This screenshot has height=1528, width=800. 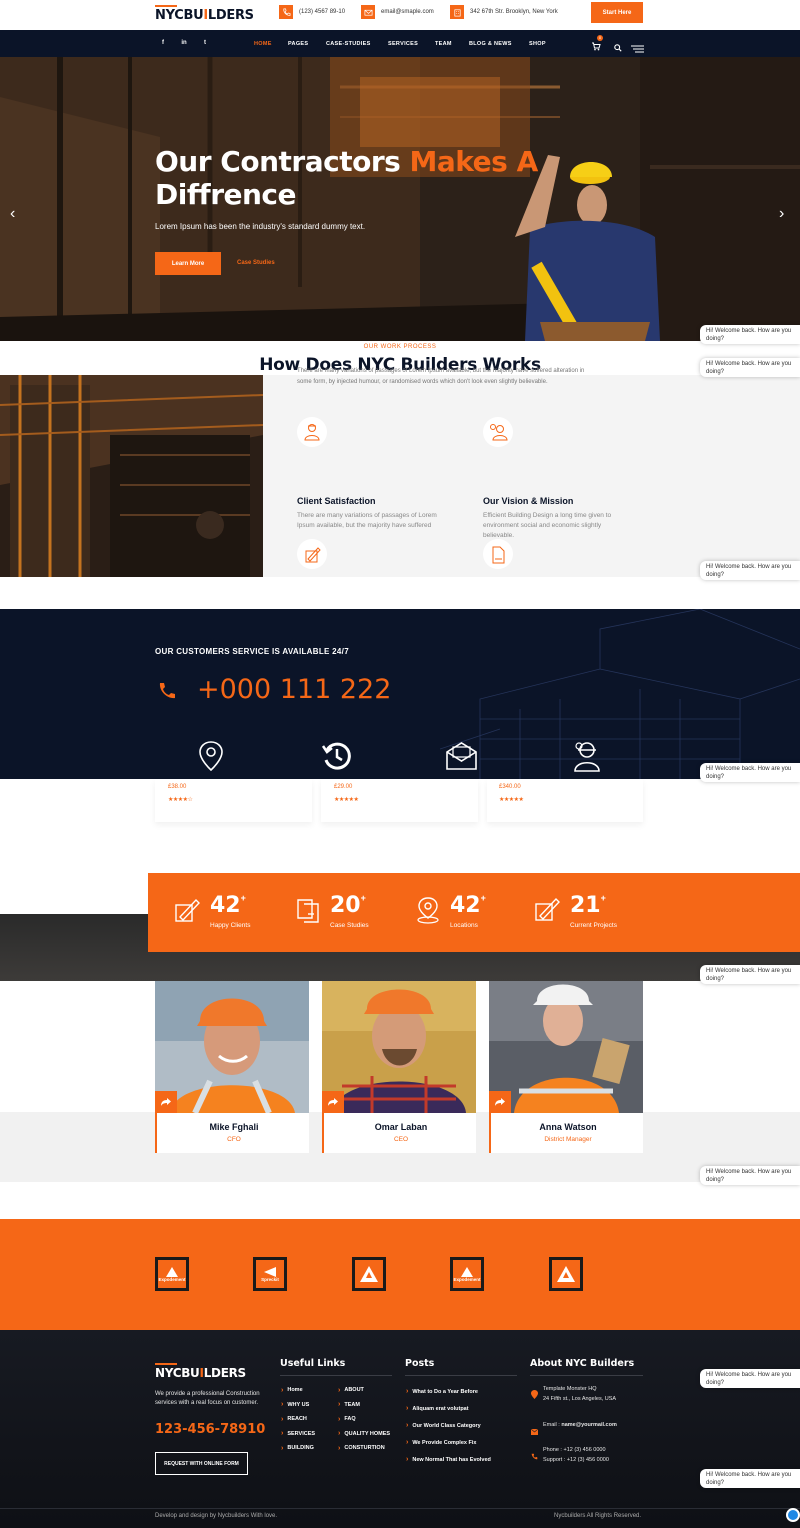 What do you see at coordinates (322, 12) in the screenshot?
I see `contact-phone-text: (123) 4567 89-10` at bounding box center [322, 12].